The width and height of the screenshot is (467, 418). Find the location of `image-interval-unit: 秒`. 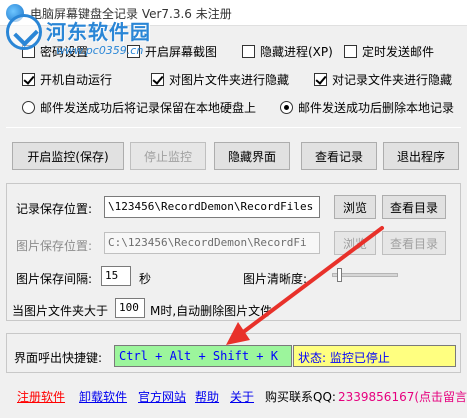

image-interval-unit: 秒 is located at coordinates (145, 279).